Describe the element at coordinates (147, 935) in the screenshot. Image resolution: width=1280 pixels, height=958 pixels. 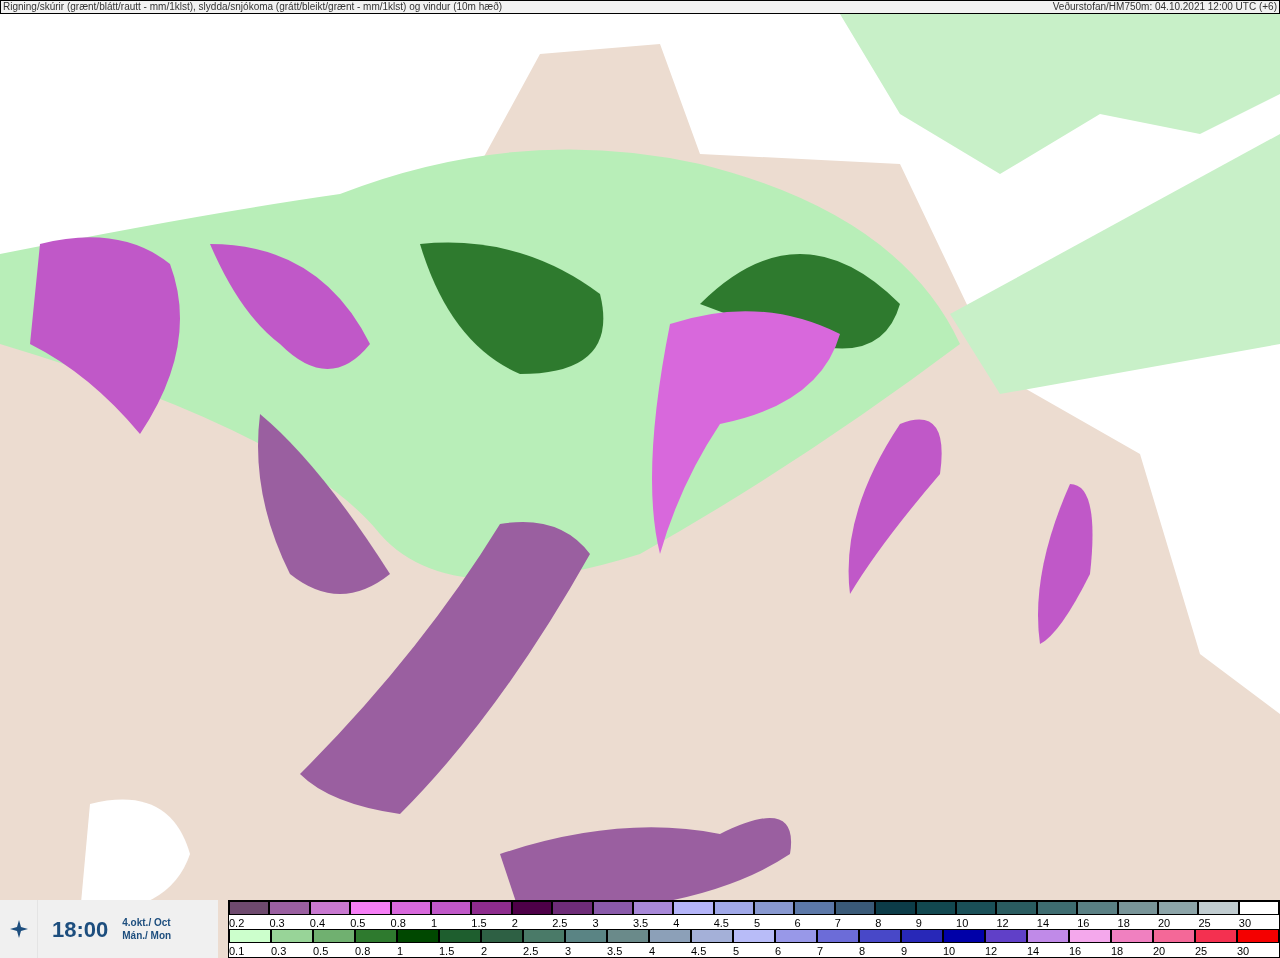
I see `weekday-text: Mán./ Mon` at that location.